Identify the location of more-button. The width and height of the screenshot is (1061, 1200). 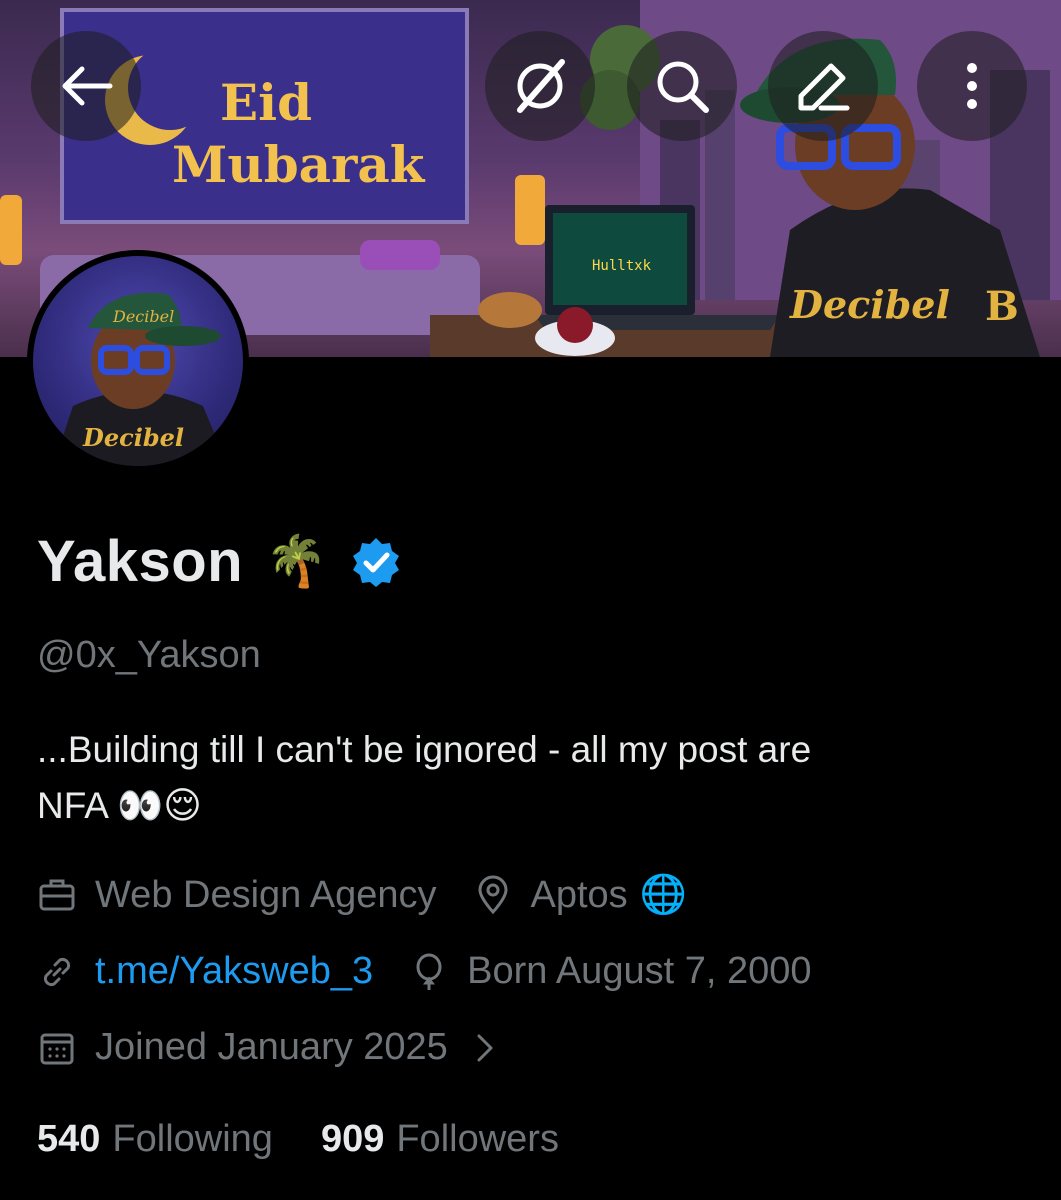
(972, 86).